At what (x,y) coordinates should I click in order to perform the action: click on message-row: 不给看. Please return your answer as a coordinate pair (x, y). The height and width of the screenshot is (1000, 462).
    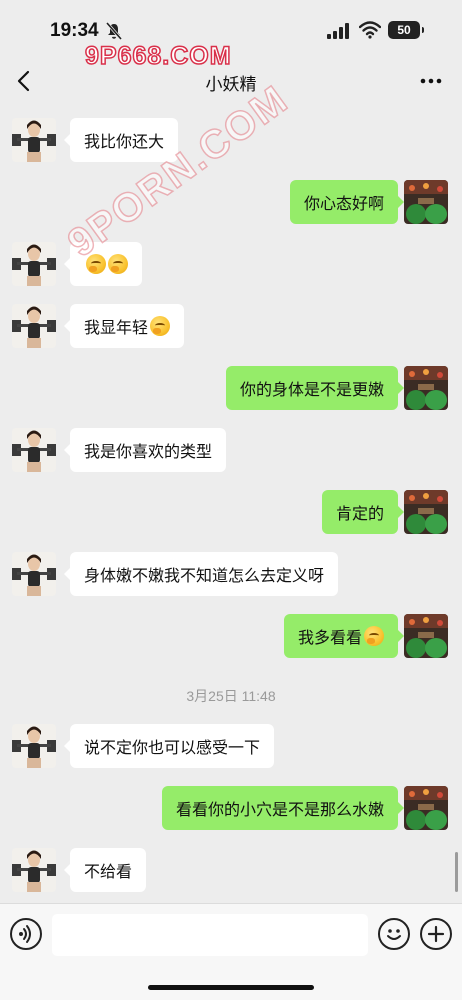
    Looking at the image, I should click on (231, 872).